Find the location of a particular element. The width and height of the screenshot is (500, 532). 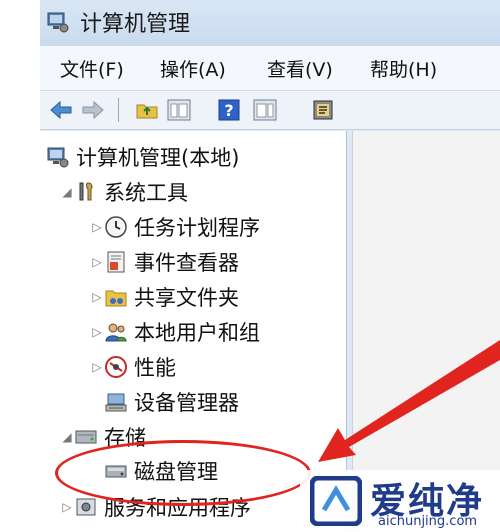

tree-item-performance: ▷ 性能 is located at coordinates (133, 367).